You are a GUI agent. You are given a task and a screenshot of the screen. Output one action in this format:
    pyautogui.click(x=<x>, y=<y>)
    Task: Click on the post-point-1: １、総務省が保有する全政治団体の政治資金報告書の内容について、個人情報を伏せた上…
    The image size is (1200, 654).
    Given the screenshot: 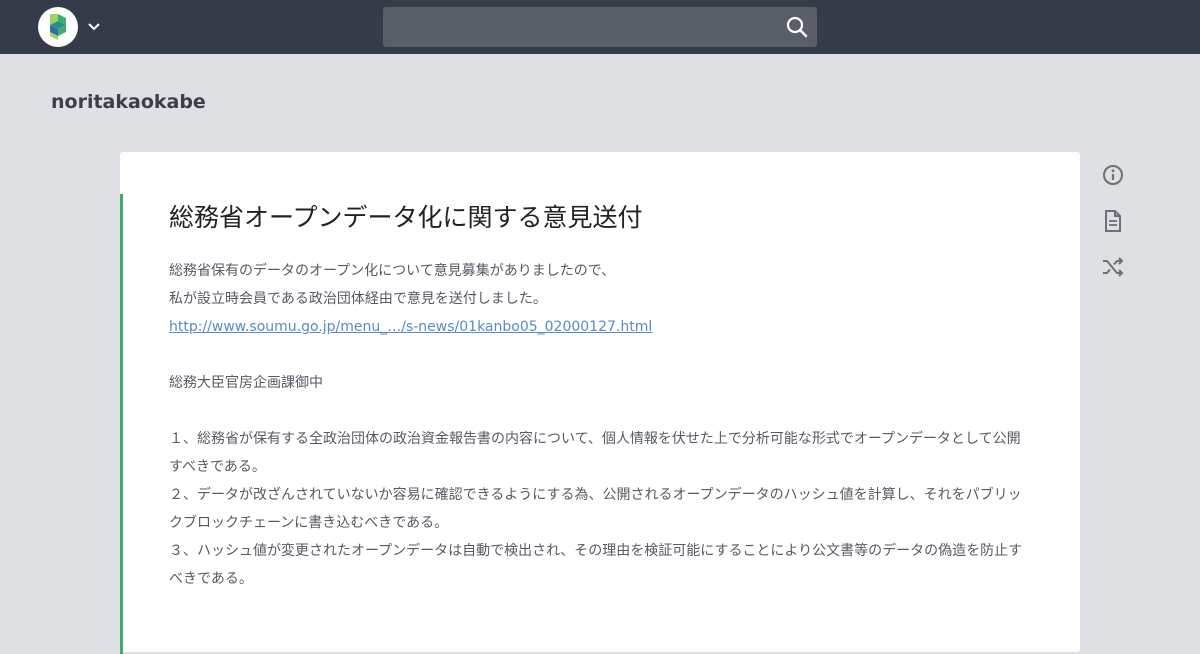 What is the action you would take?
    pyautogui.click(x=595, y=453)
    